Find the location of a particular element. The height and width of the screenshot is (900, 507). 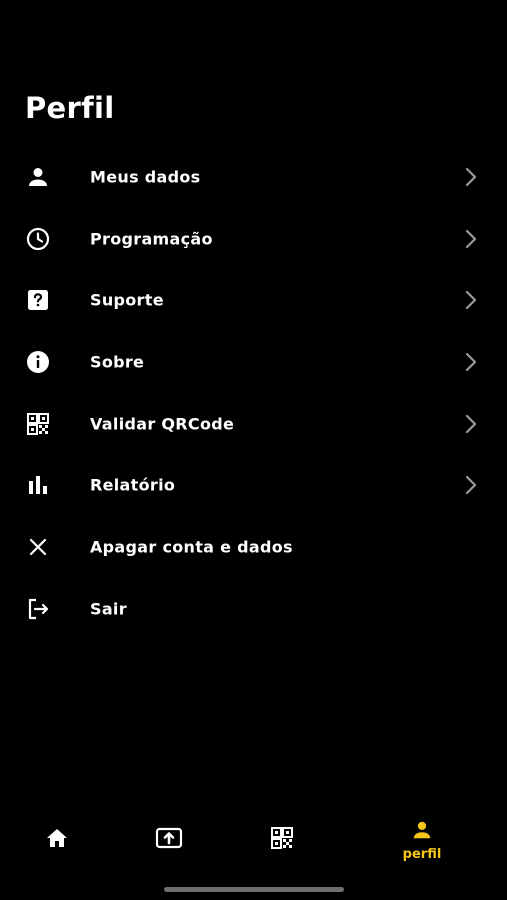

menu-item-suporte: Suporte is located at coordinates (253, 300).